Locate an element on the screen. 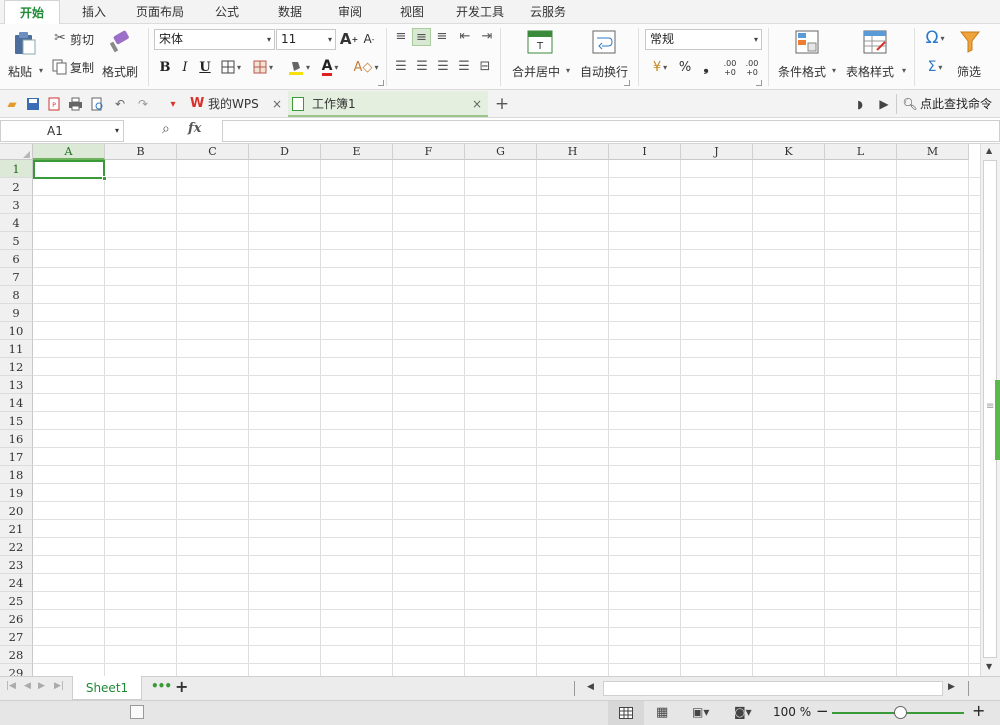  row-header: 2 is located at coordinates (16, 187).